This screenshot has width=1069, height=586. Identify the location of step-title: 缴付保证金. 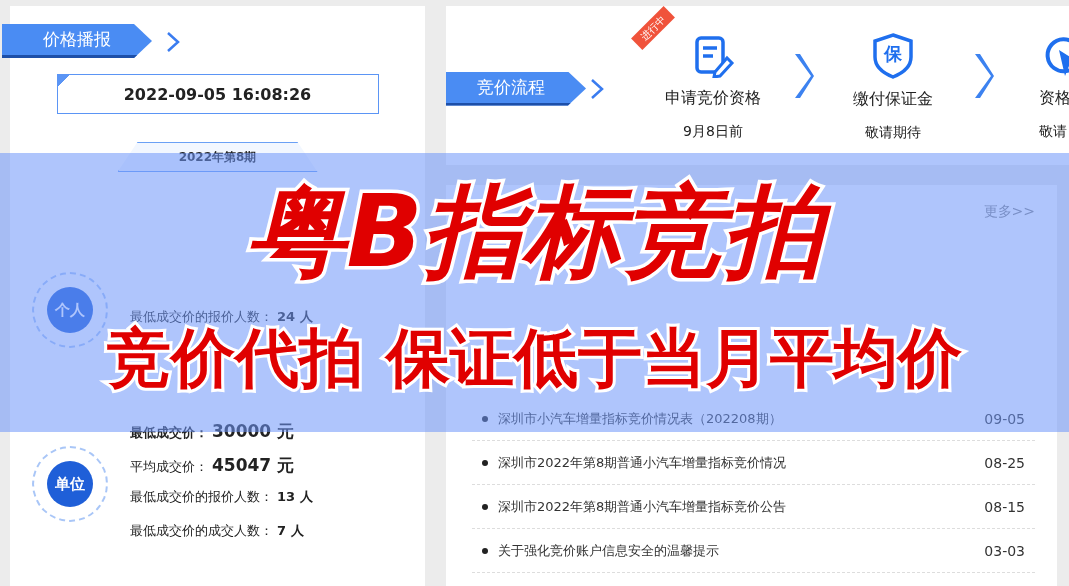
(893, 99).